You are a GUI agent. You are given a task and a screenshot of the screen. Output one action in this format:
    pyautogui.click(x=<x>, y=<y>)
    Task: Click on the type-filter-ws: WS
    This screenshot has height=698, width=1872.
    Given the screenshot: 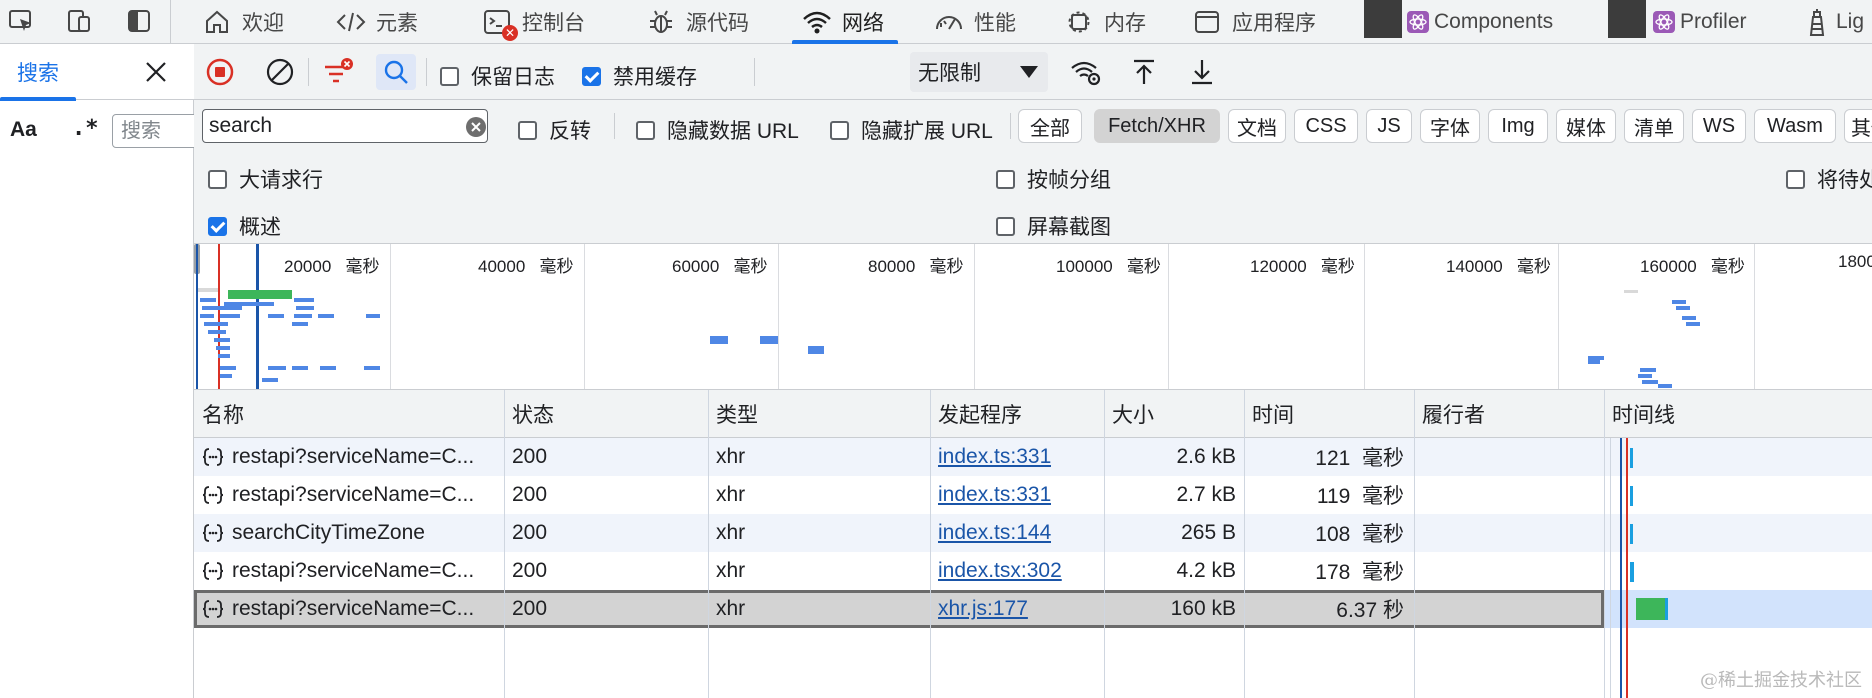 What is the action you would take?
    pyautogui.click(x=1719, y=126)
    